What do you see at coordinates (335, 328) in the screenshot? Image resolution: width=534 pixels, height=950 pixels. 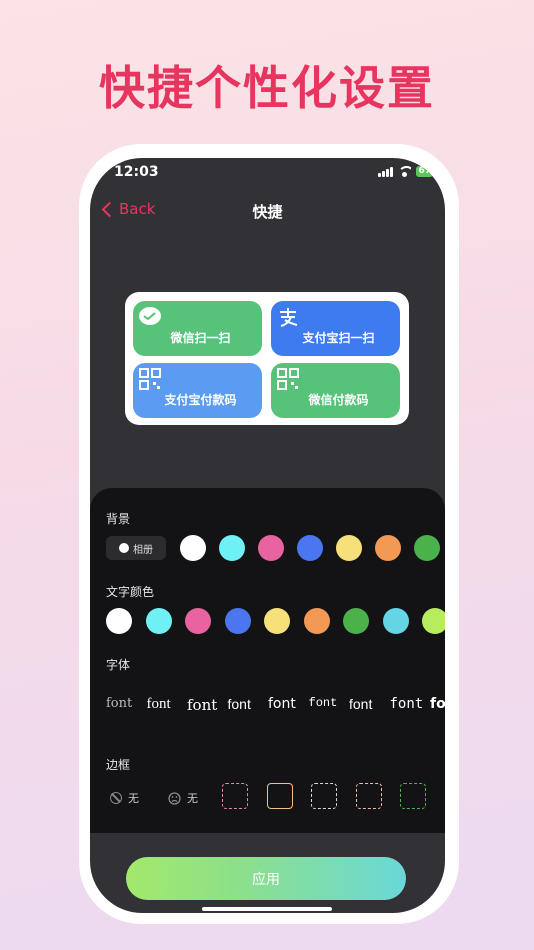 I see `tile-alipay-scan: 支付宝扫一扫` at bounding box center [335, 328].